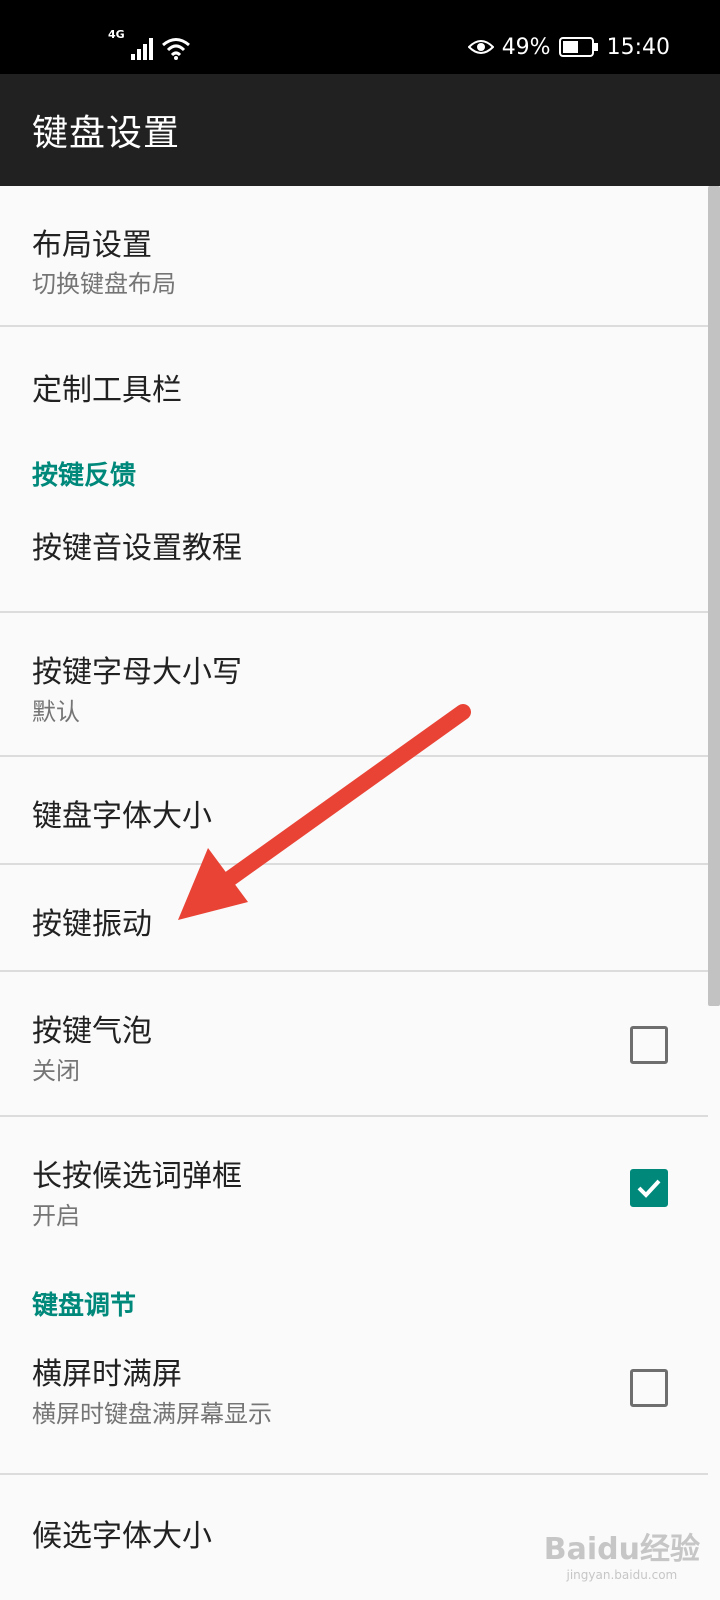 The height and width of the screenshot is (1600, 720). I want to click on setting-landscape-fullscreen: 横屏时满屏 横屏时键盘满屏幕显示, so click(354, 1404).